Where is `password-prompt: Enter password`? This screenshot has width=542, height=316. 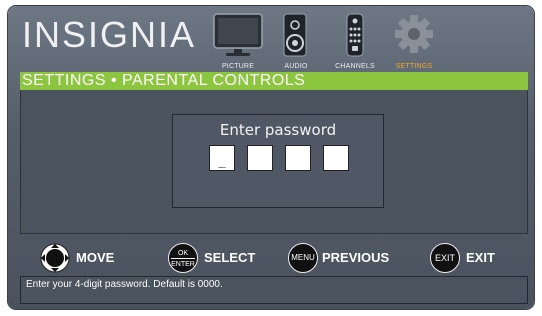 password-prompt: Enter password is located at coordinates (278, 130).